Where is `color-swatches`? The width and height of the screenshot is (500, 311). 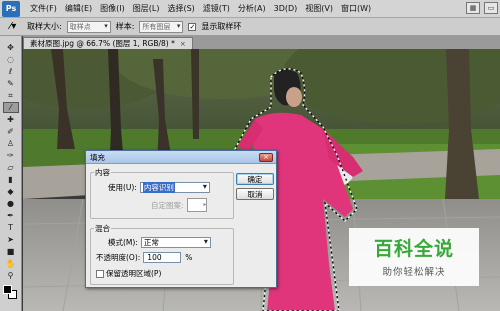 color-swatches is located at coordinates (10, 292).